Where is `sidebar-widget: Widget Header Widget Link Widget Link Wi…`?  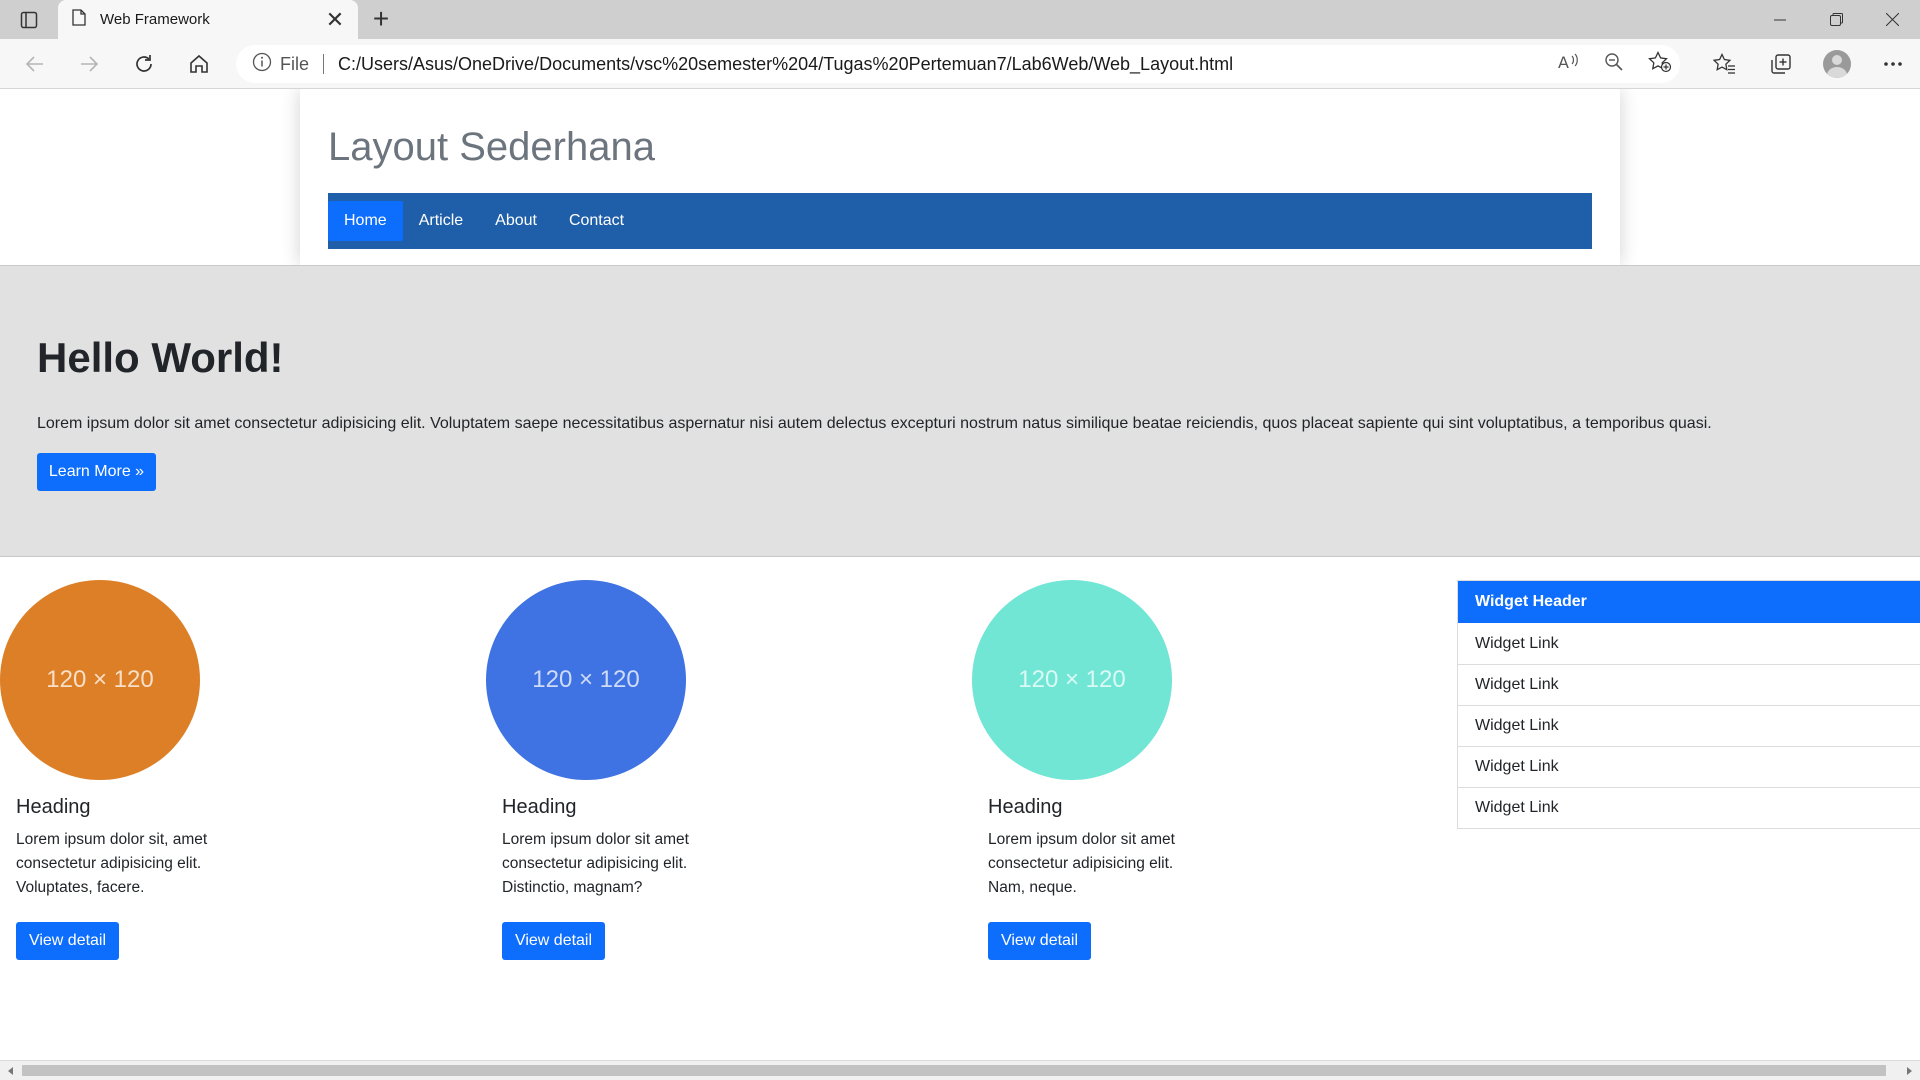
sidebar-widget: Widget Header Widget Link Widget Link Wi… is located at coordinates (1688, 704).